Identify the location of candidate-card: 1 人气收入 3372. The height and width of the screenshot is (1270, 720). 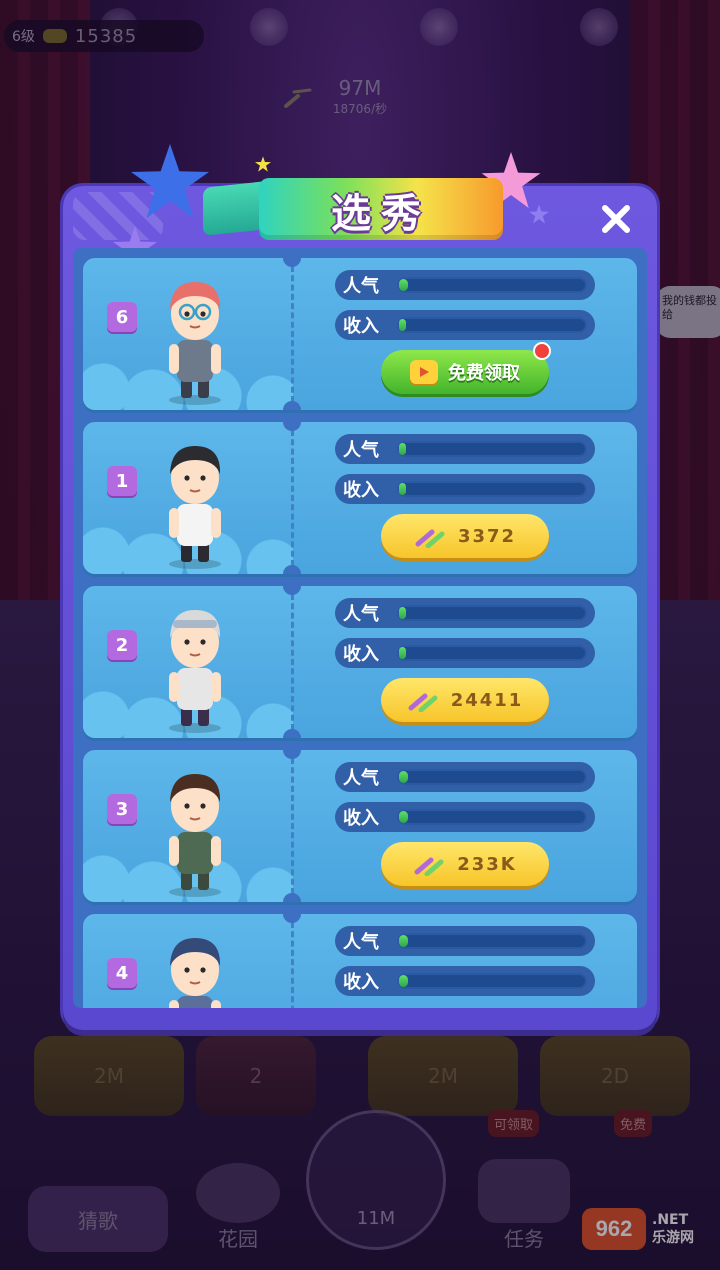
(360, 498).